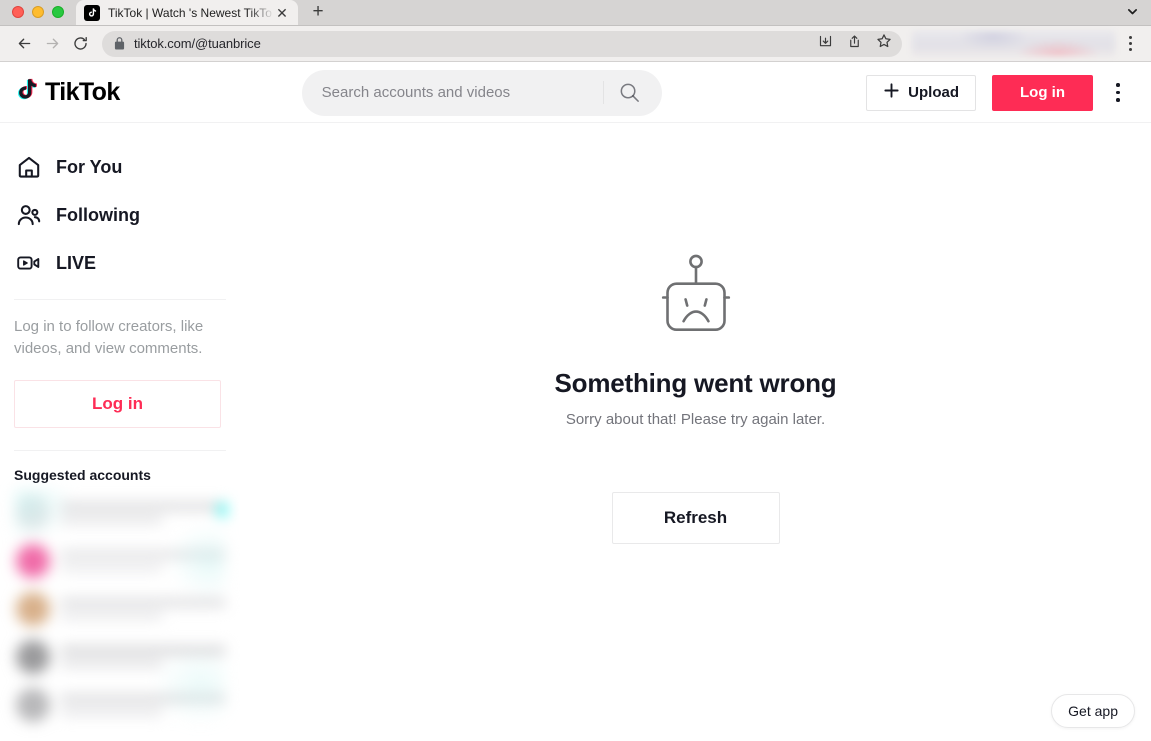  I want to click on tiktok-logo: TikTok, so click(67, 92).